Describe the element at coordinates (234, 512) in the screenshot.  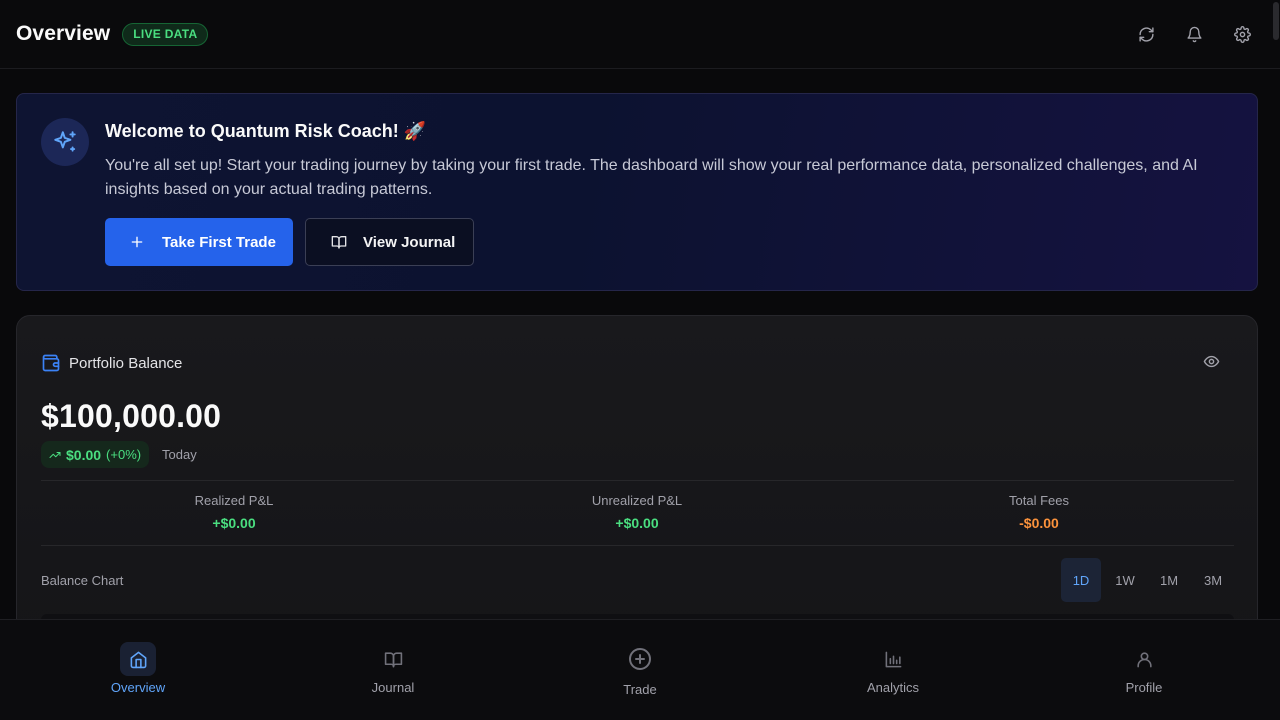
I see `stat-realized-pnl: Realized P&L +$0.00` at that location.